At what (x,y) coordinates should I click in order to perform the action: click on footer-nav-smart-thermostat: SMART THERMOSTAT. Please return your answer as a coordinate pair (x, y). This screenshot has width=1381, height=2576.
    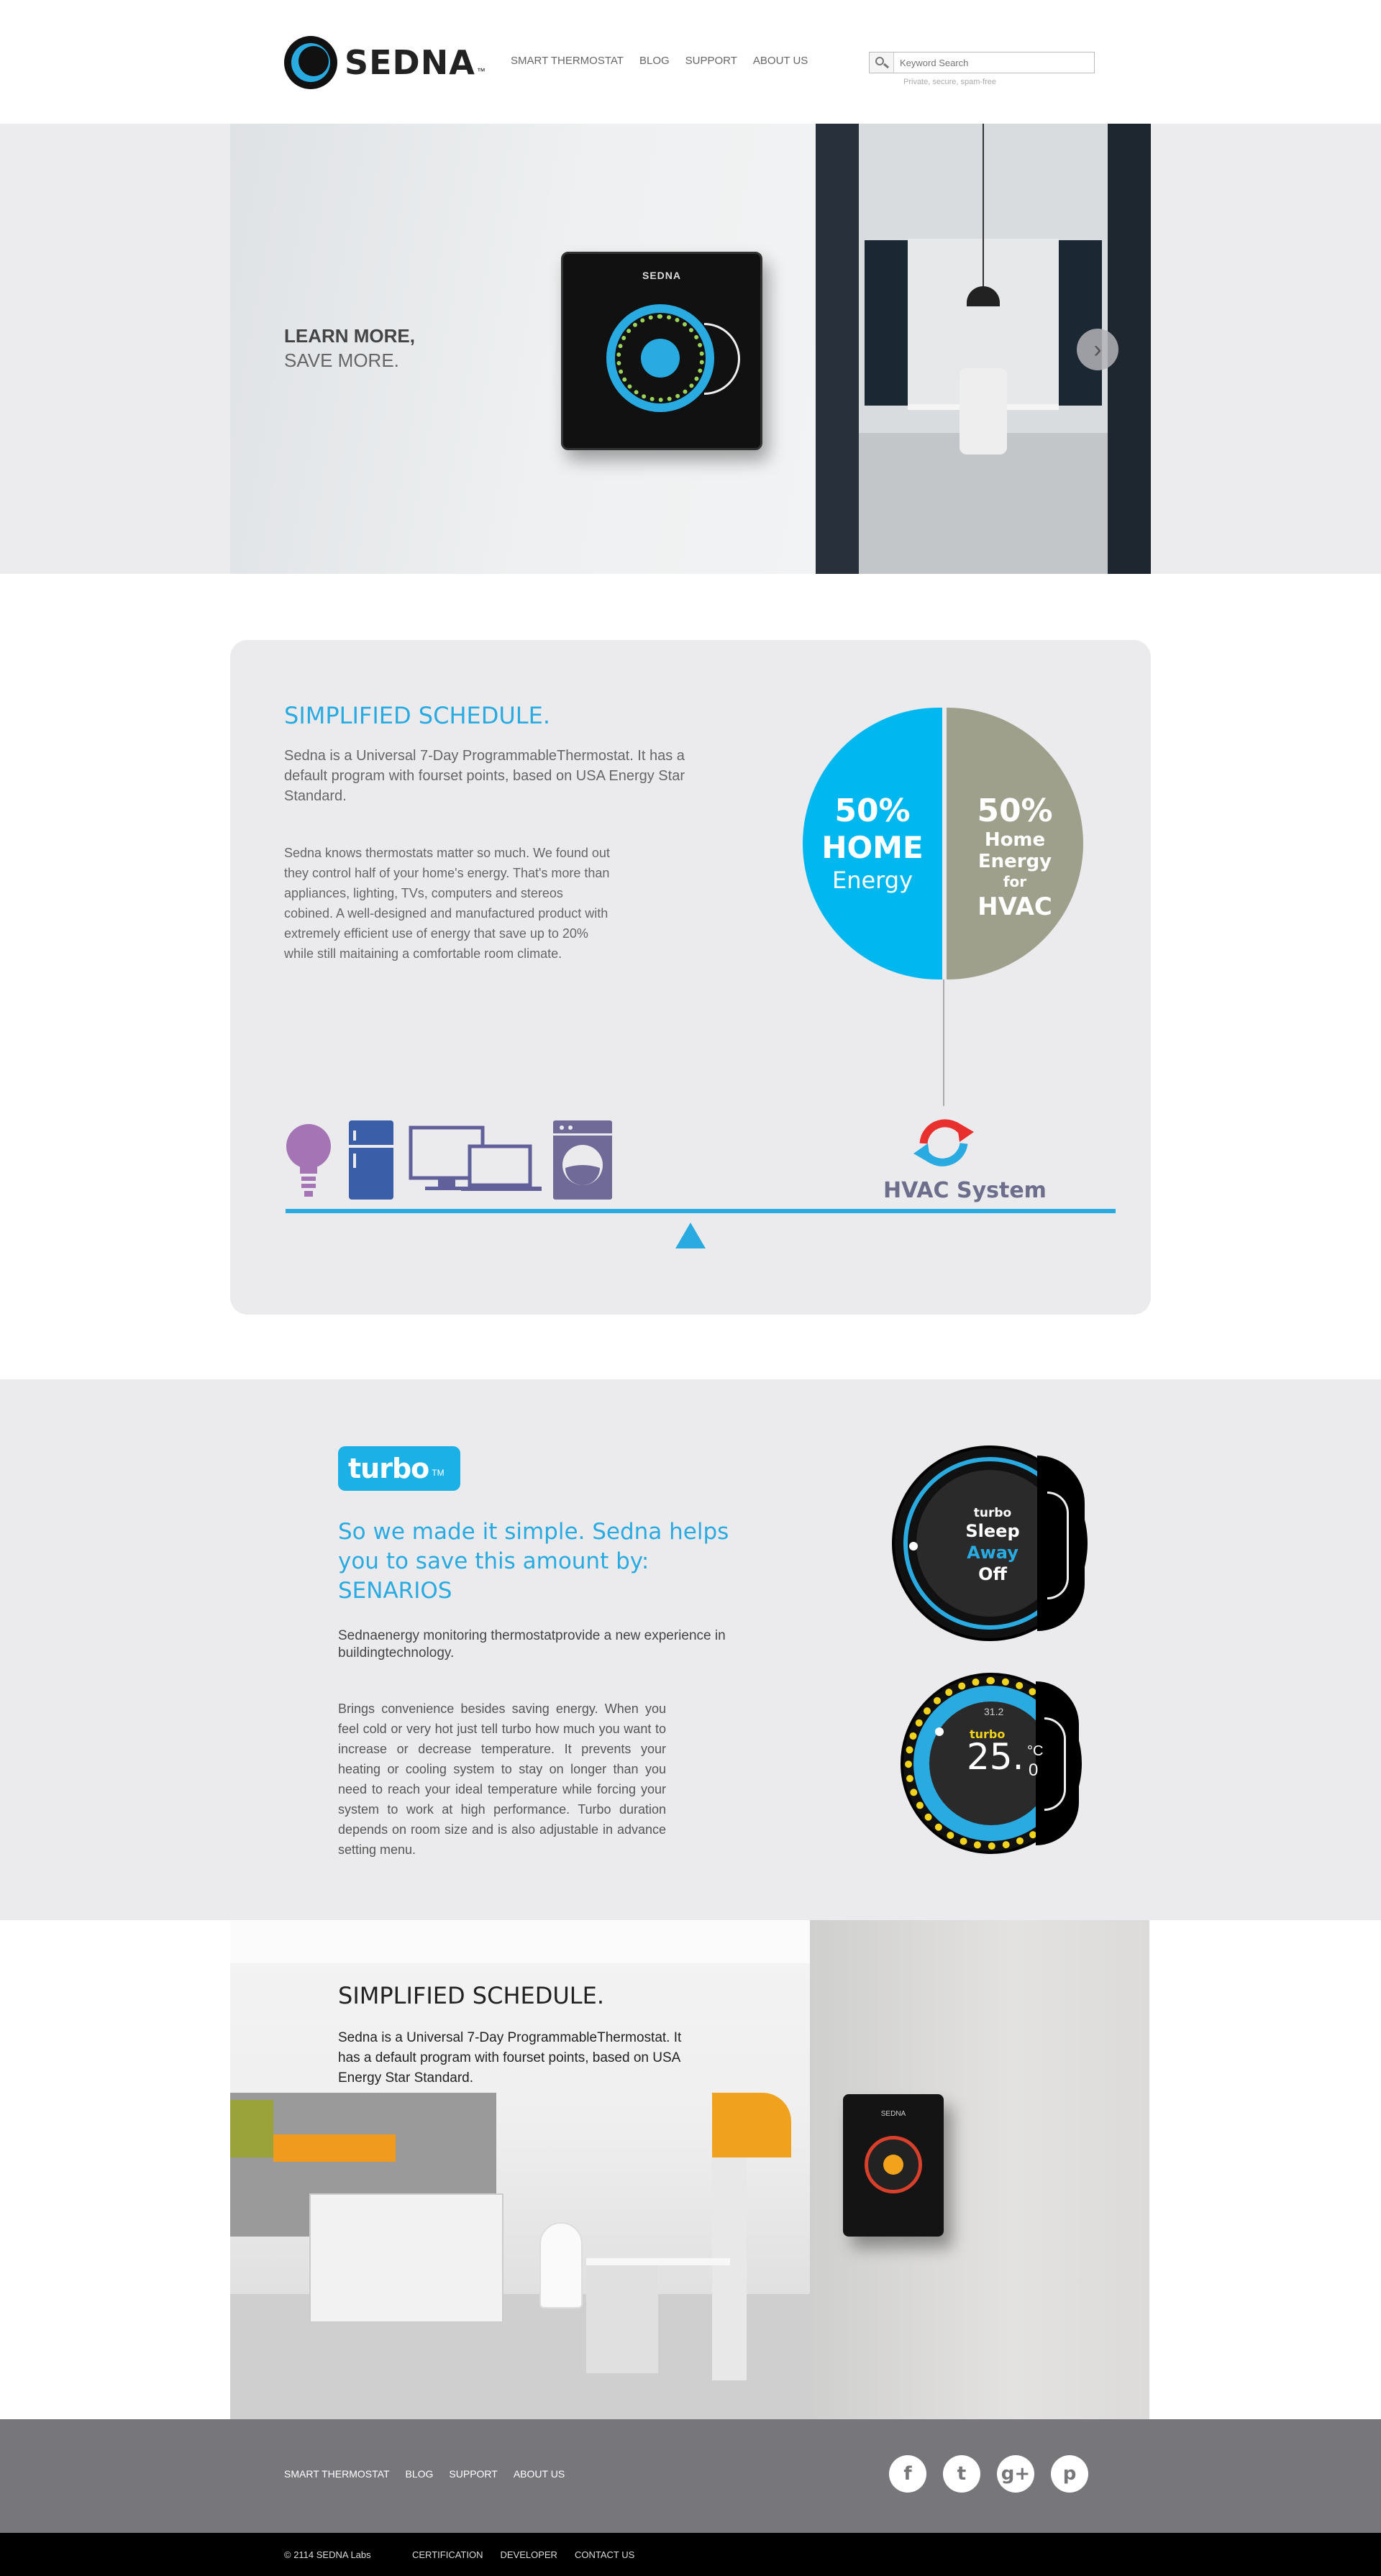
    Looking at the image, I should click on (337, 2474).